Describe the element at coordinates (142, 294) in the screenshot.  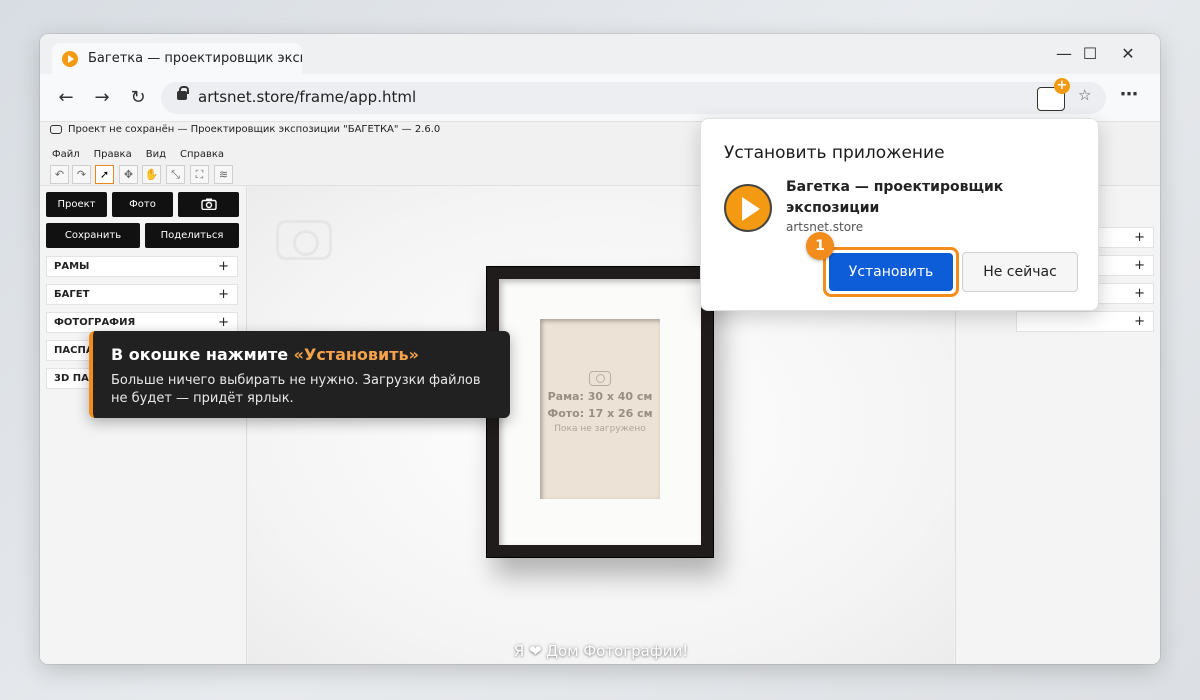
I see `section-baguette: БАГЕТ +` at that location.